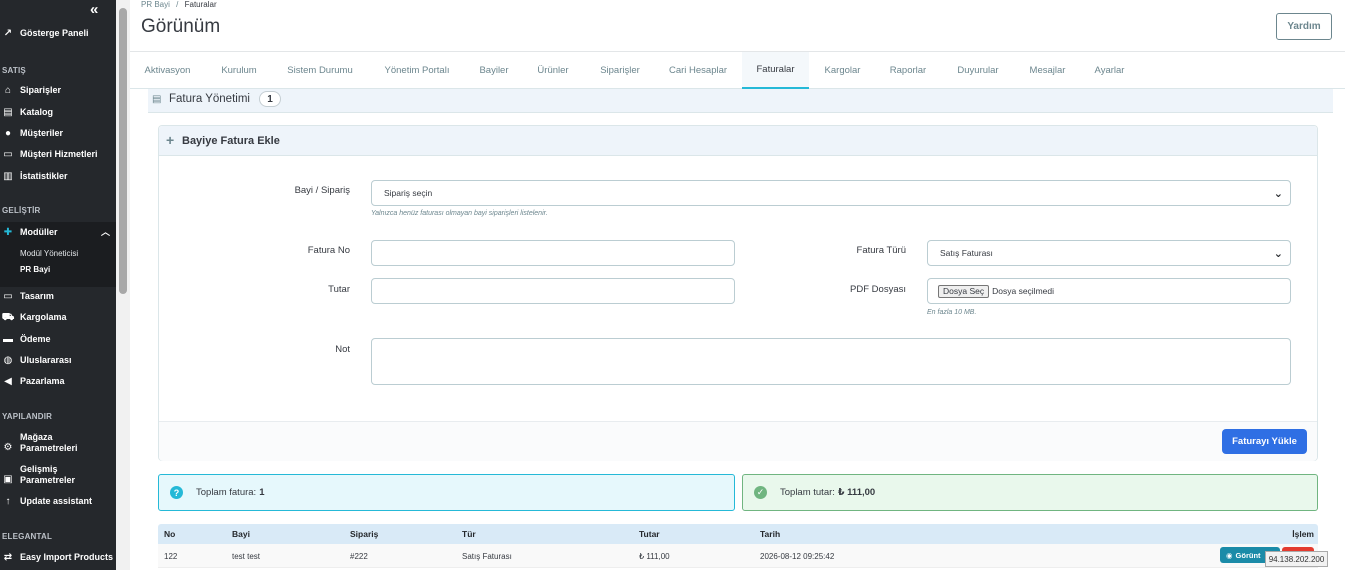  What do you see at coordinates (1303, 534) in the screenshot?
I see `column-header-islem: İşlem` at bounding box center [1303, 534].